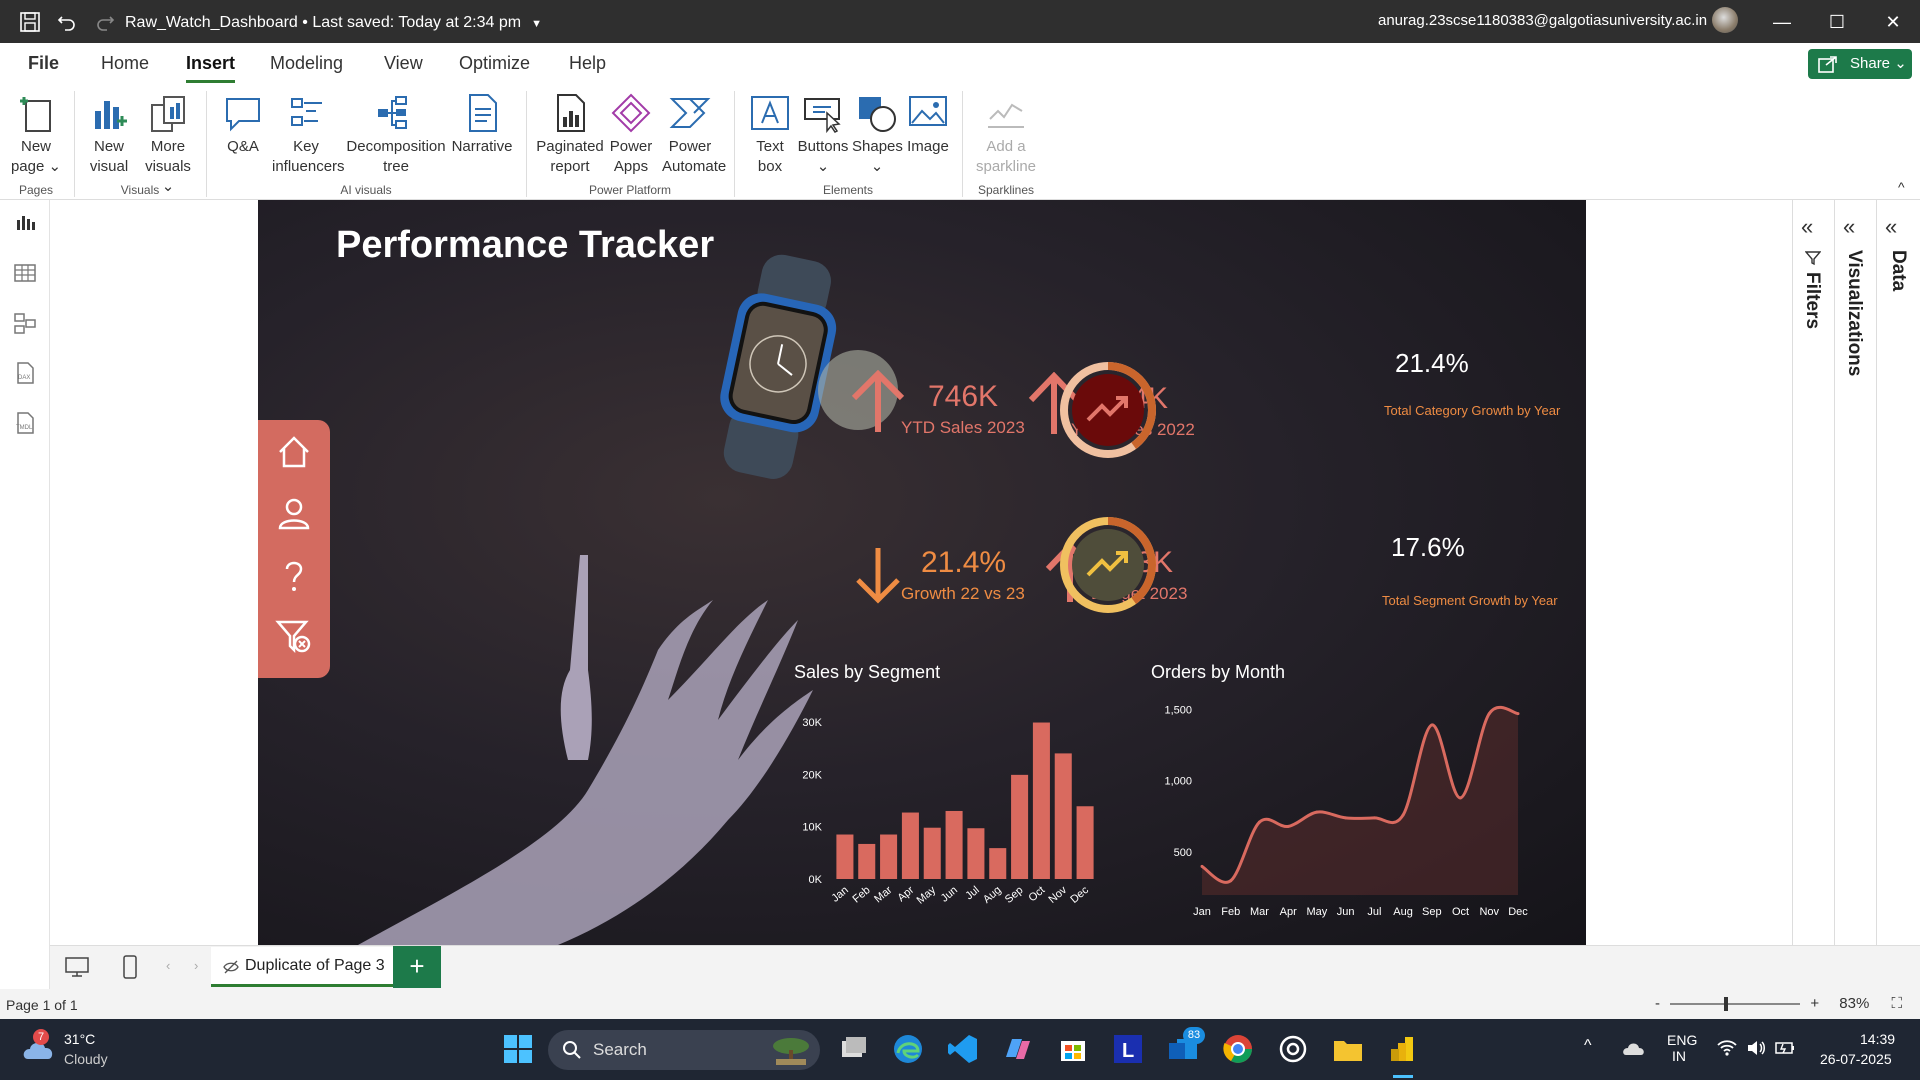 This screenshot has width=1920, height=1080. I want to click on desktop-layout-icon, so click(77, 967).